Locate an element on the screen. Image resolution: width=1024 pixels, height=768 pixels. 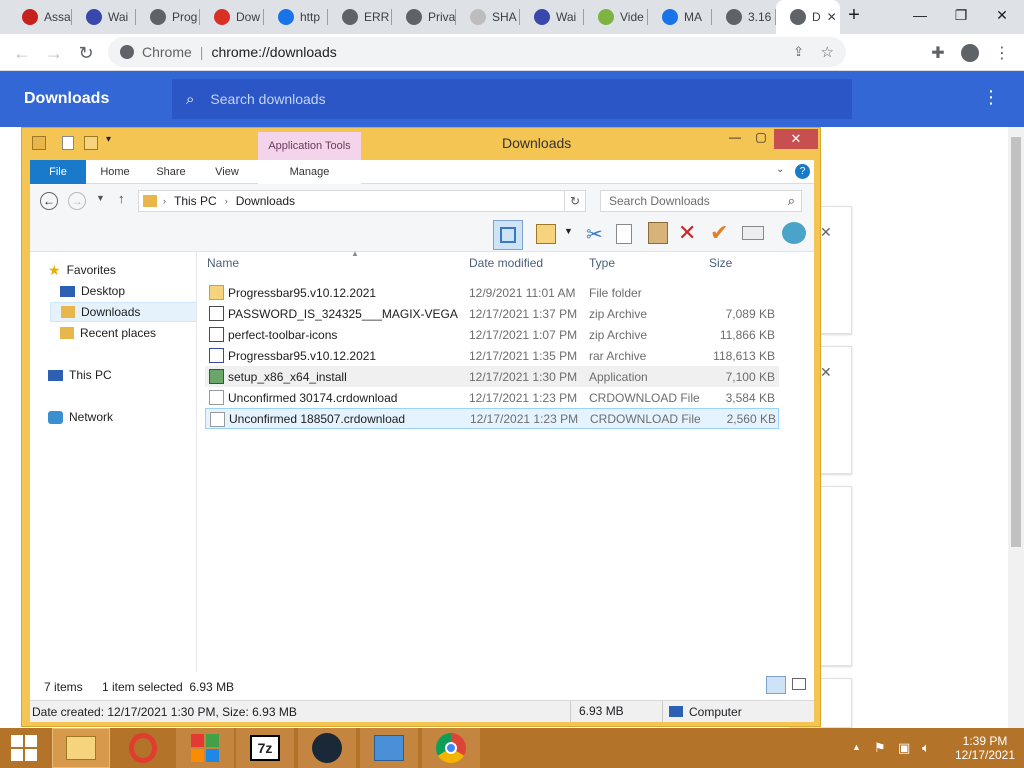
restore-button: ❐ is located at coordinates (961, 15).